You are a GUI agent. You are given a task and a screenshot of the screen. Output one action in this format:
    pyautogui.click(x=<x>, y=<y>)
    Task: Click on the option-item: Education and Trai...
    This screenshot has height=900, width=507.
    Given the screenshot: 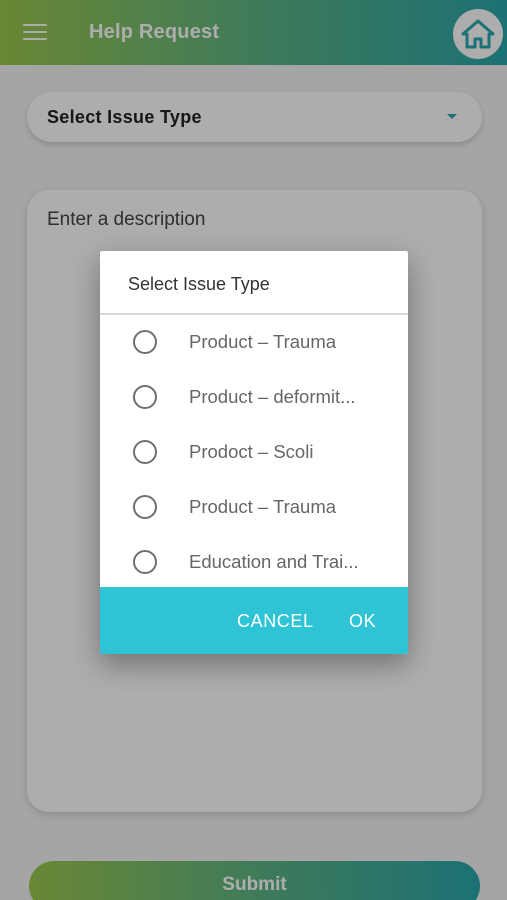 What is the action you would take?
    pyautogui.click(x=254, y=561)
    